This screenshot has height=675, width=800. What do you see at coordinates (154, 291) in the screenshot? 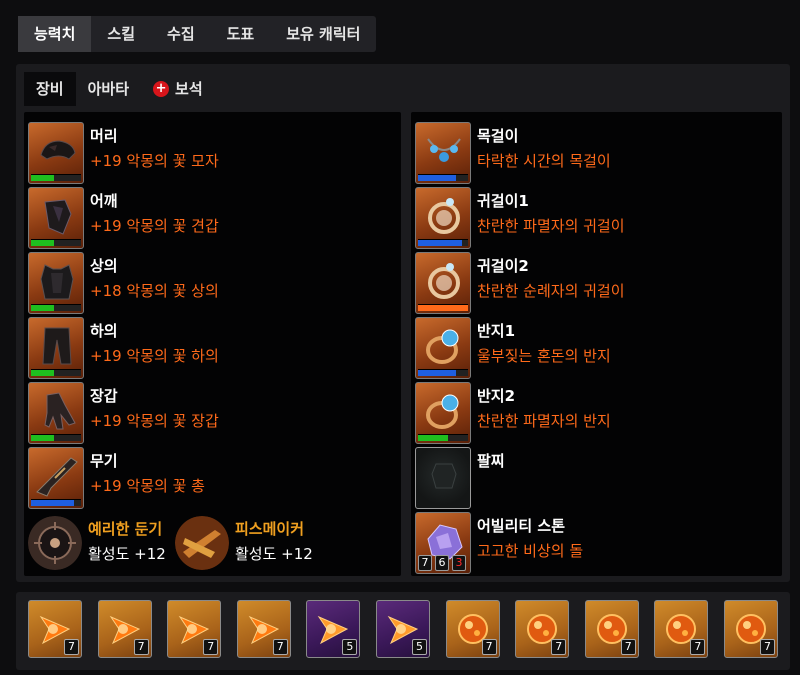
I see `item-name: +18 악몽의 꽃 상의` at bounding box center [154, 291].